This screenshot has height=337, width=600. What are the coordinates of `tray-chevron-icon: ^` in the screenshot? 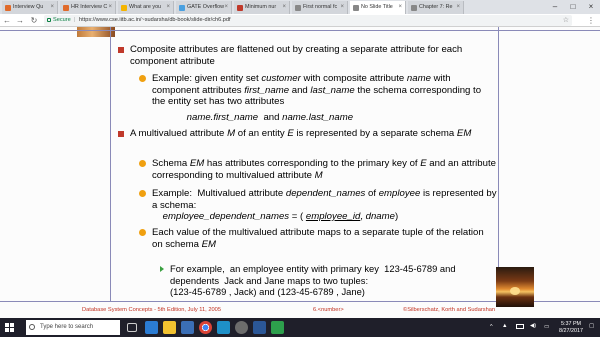 It's located at (491, 330).